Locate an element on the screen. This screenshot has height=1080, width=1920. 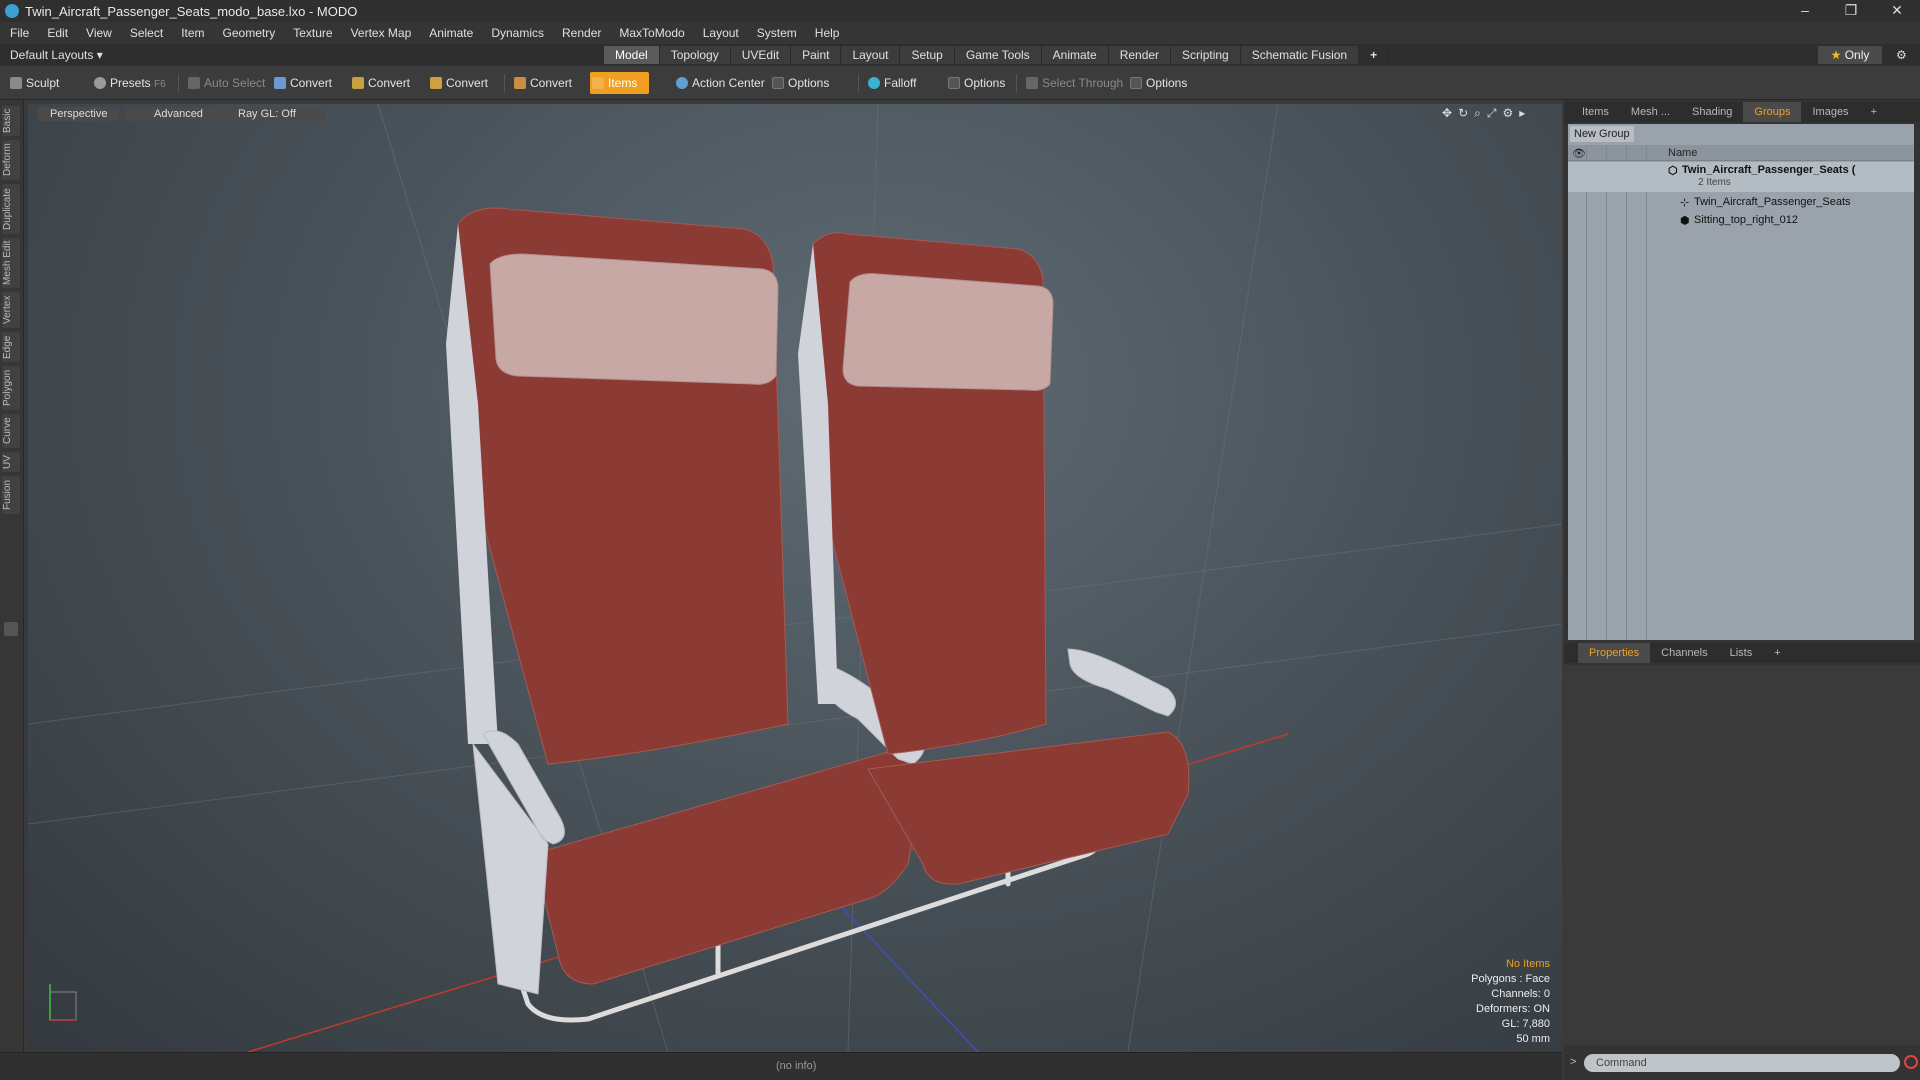
command-prompt: > is located at coordinates (1573, 1062).